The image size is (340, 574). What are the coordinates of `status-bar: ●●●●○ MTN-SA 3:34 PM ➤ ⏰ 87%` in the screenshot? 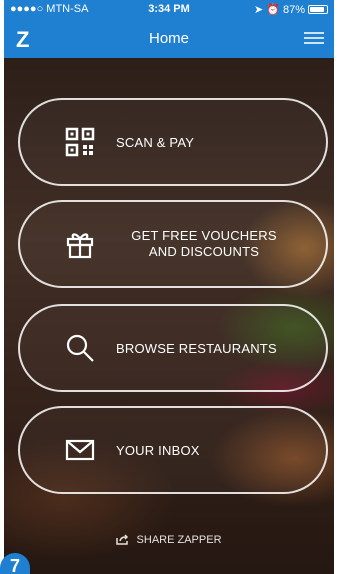 It's located at (169, 10).